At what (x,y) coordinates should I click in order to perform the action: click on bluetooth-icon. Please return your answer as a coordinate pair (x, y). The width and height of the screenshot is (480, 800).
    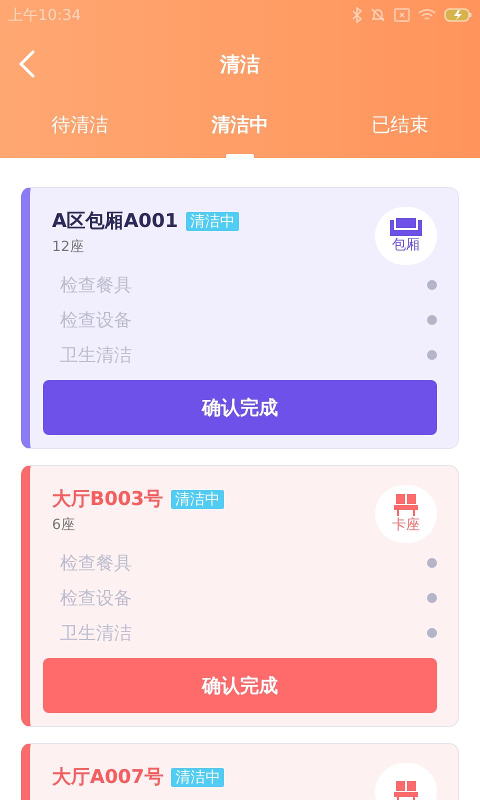
    Looking at the image, I should click on (357, 15).